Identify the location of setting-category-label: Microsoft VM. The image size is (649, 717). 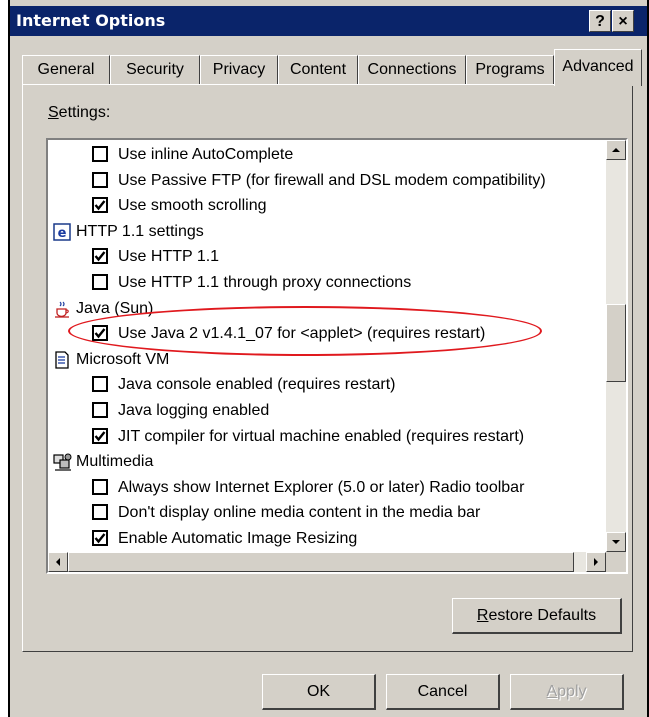
(123, 359).